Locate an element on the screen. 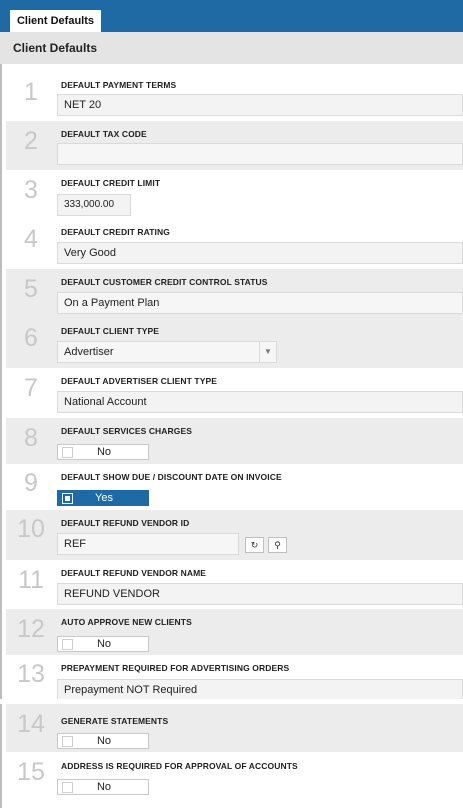 Image resolution: width=463 pixels, height=808 pixels. setting-row-generate-statements: 14 GENERATE STATEMENTS No is located at coordinates (234, 728).